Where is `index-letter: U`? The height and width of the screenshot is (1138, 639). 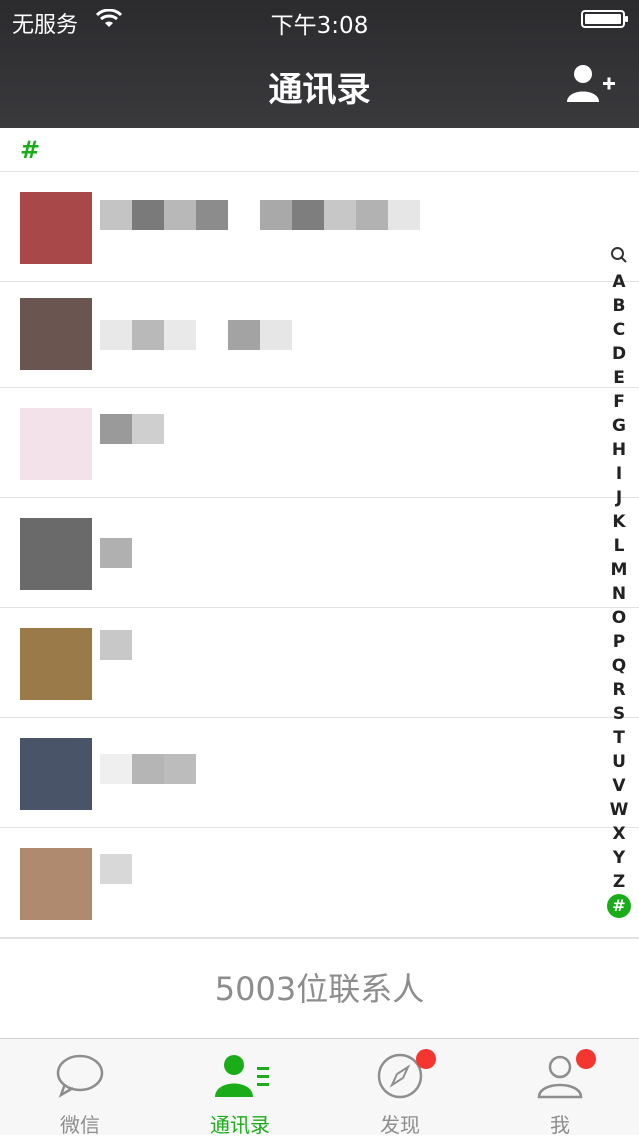 index-letter: U is located at coordinates (619, 762).